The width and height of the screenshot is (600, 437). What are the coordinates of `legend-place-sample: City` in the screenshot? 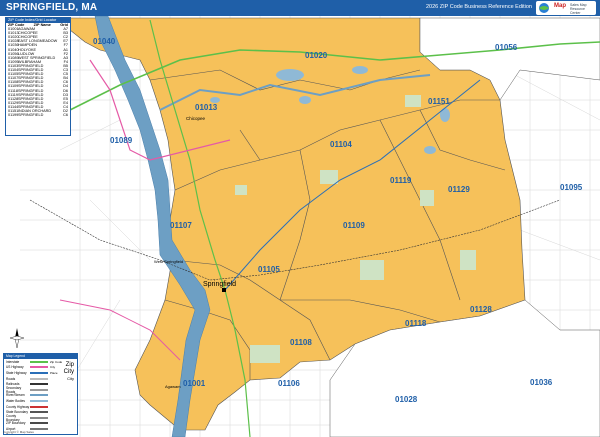 It's located at (70, 378).